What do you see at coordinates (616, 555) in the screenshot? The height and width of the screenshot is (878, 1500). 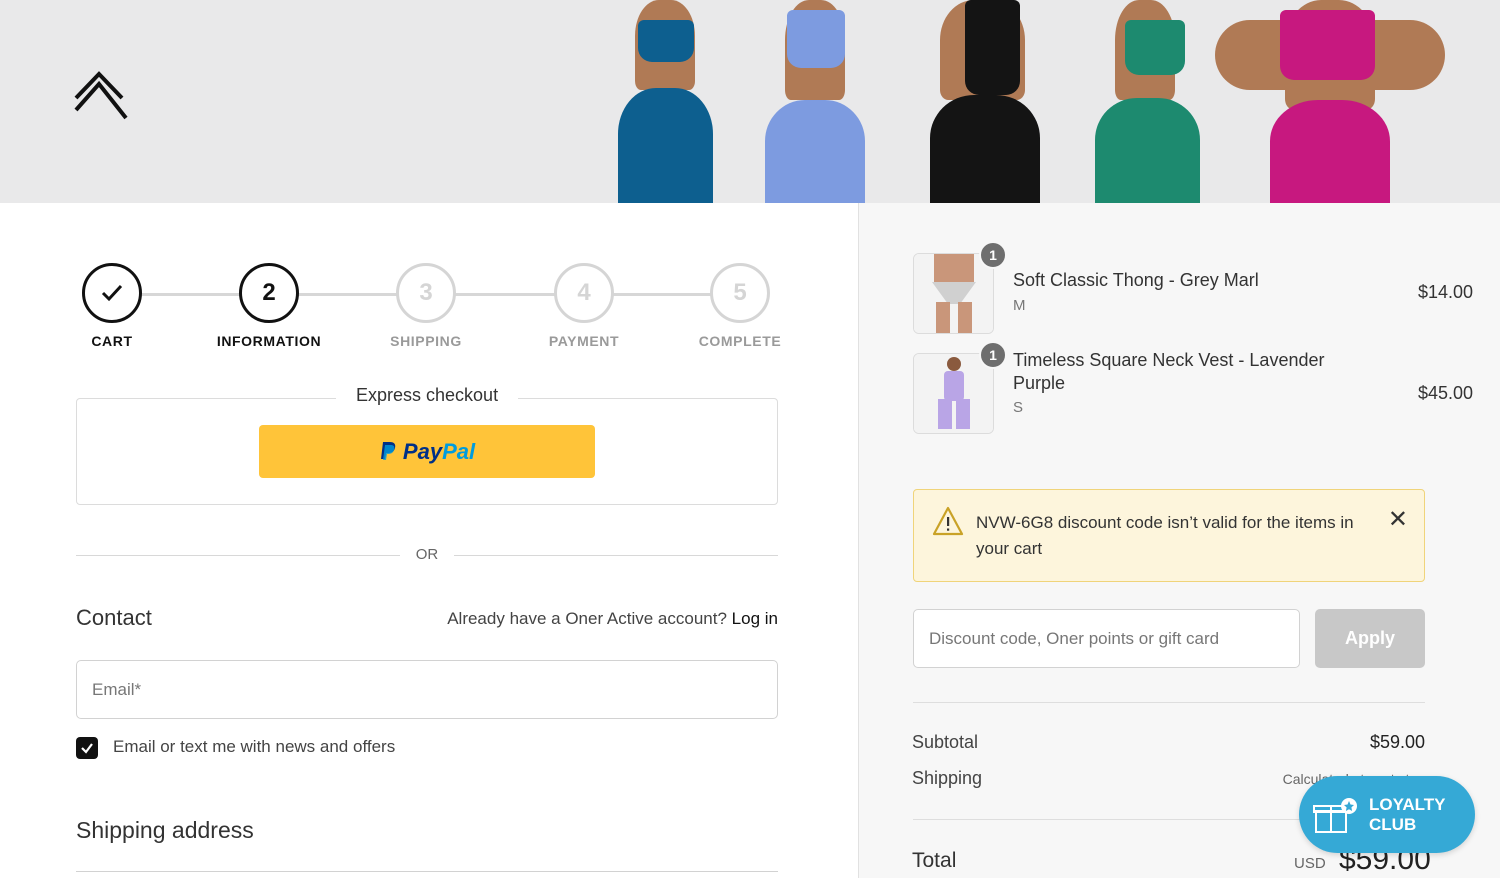 I see `or-divider-right` at bounding box center [616, 555].